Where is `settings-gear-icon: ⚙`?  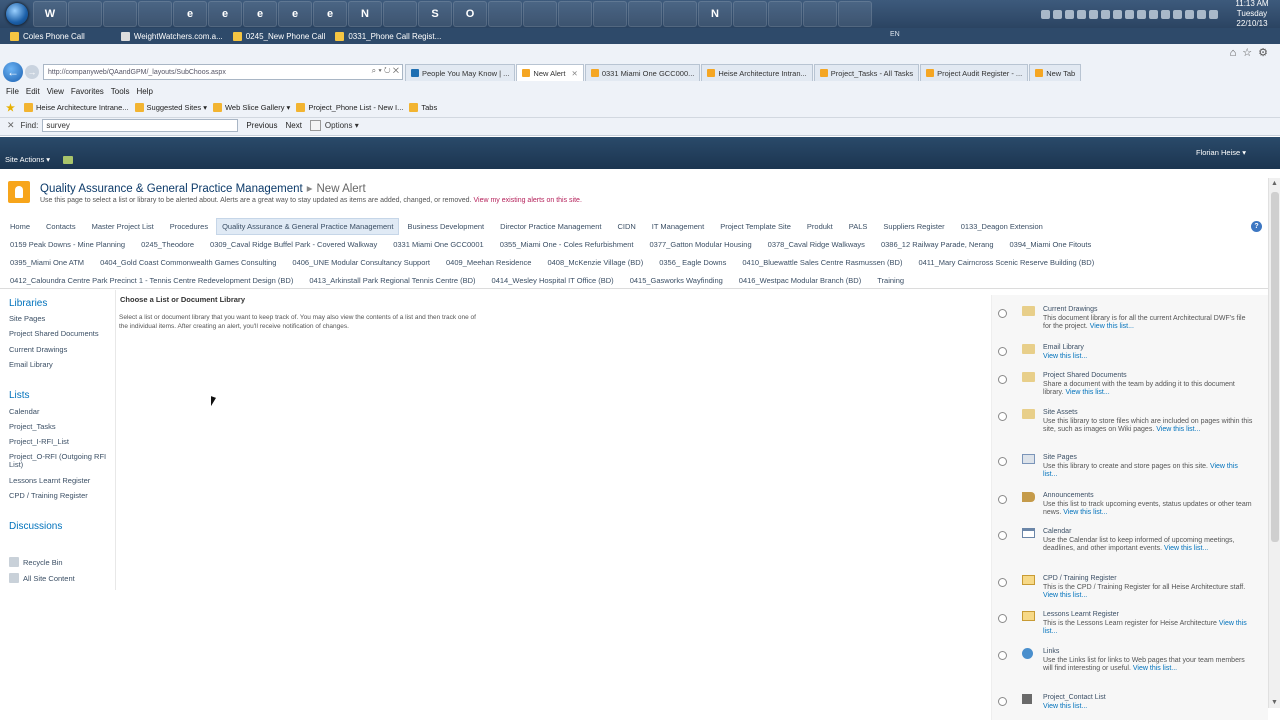
settings-gear-icon: ⚙ is located at coordinates (1266, 53).